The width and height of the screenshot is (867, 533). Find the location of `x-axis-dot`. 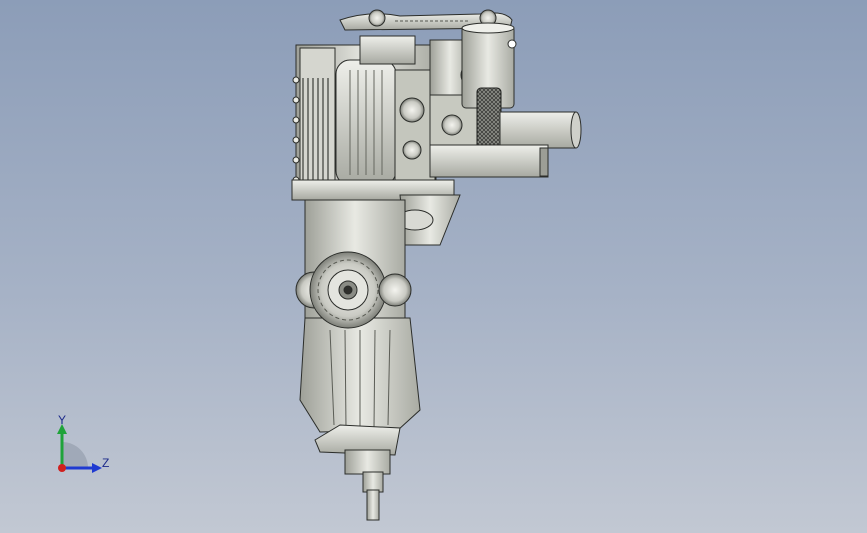

x-axis-dot is located at coordinates (62, 468).